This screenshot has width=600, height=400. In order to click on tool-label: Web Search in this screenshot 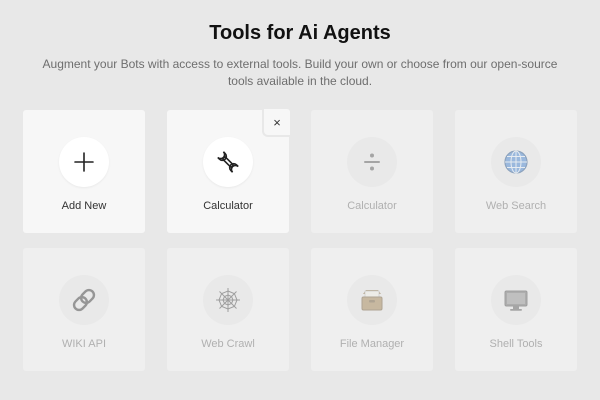, I will do `click(516, 206)`.